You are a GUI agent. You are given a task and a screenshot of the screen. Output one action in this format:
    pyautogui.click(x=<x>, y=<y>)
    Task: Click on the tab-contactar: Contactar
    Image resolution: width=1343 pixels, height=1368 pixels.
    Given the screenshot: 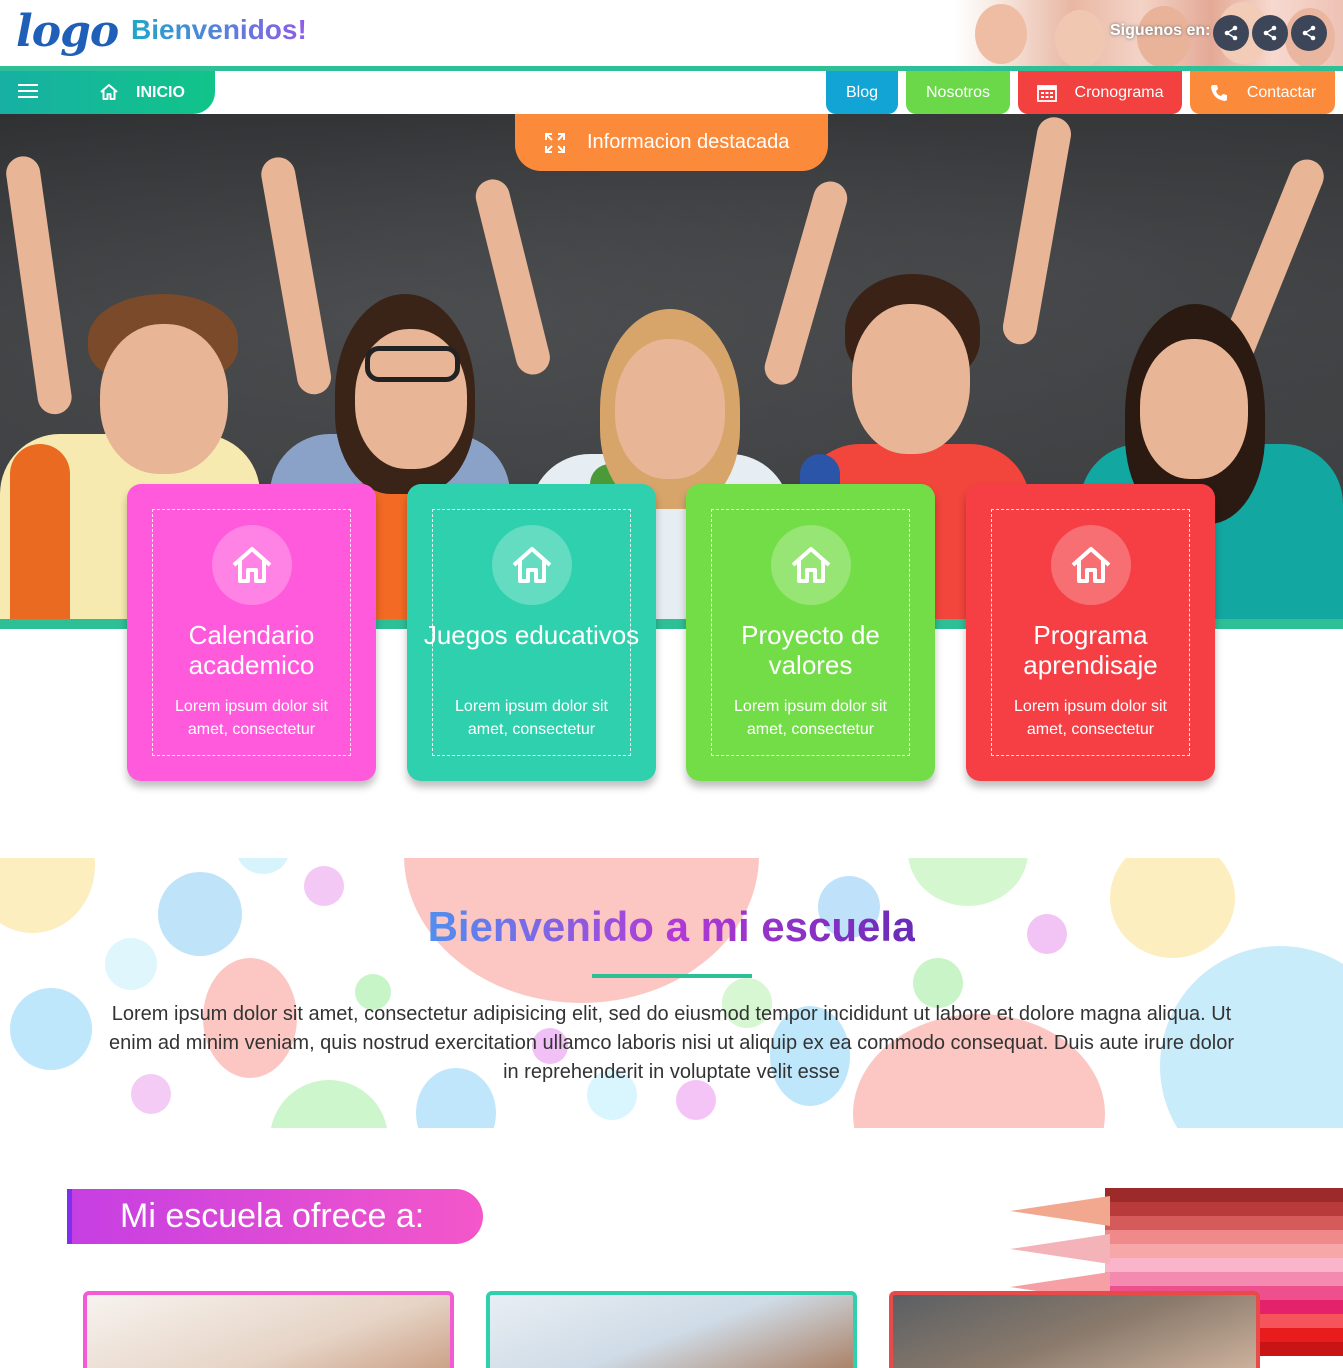 What is the action you would take?
    pyautogui.click(x=1262, y=92)
    